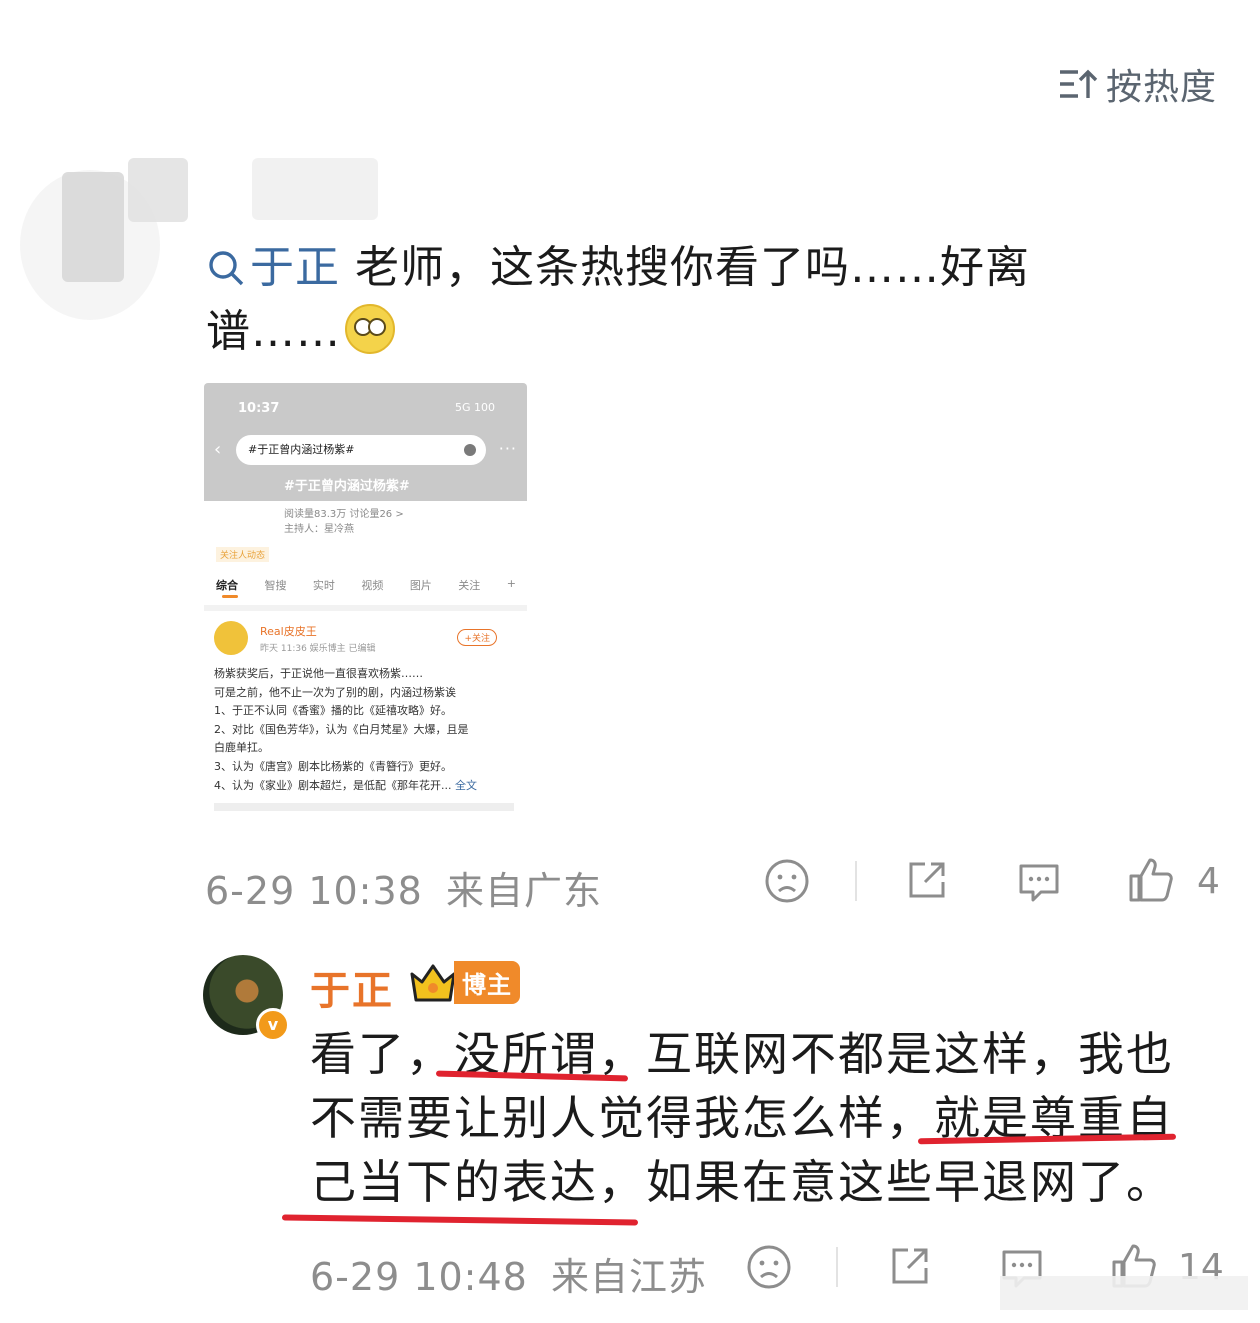  What do you see at coordinates (1039, 882) in the screenshot?
I see `comment-icon` at bounding box center [1039, 882].